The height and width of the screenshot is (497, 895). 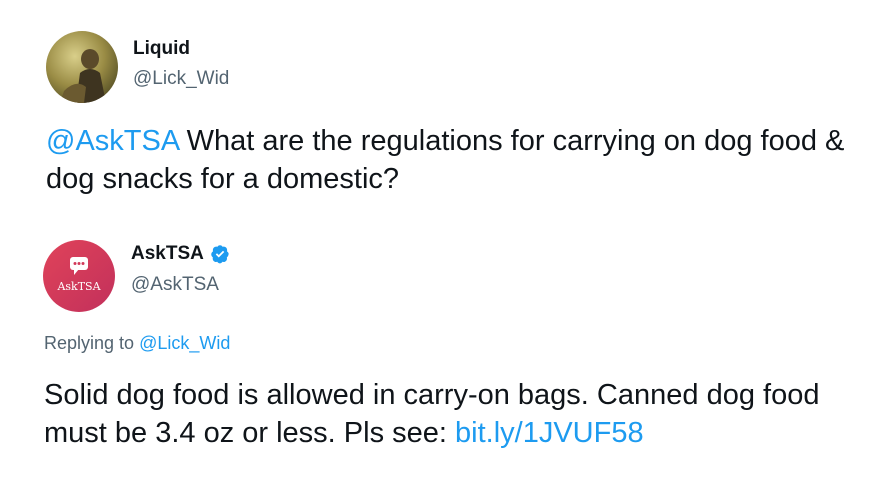 I want to click on author-handle: @Lick_Wid, so click(x=181, y=79).